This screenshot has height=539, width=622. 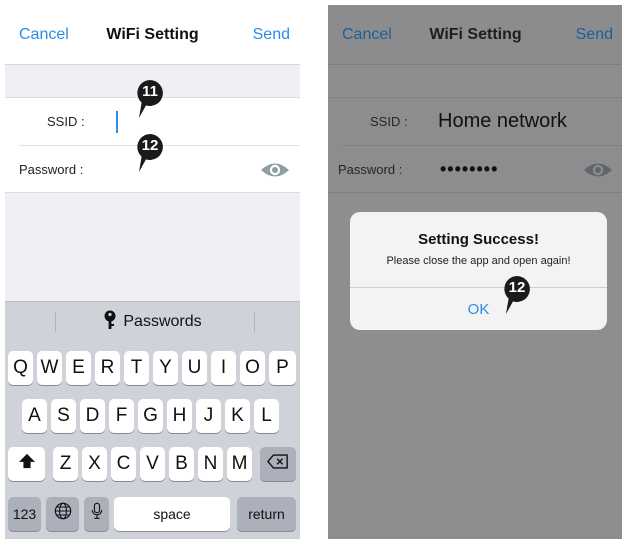 I want to click on globe-key, so click(x=62, y=514).